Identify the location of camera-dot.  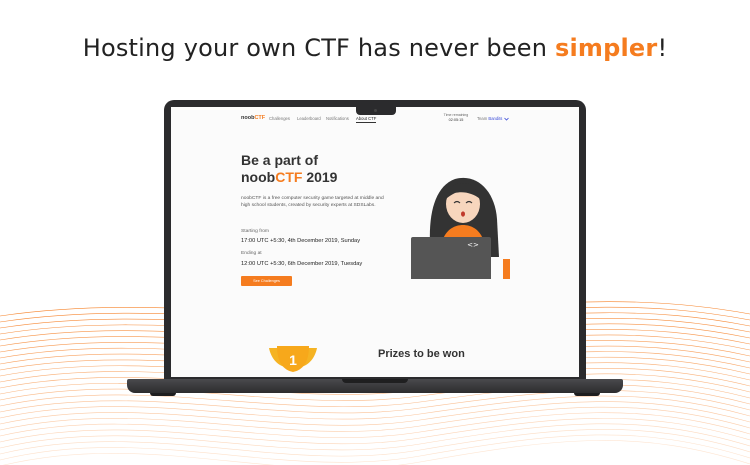
(375, 110).